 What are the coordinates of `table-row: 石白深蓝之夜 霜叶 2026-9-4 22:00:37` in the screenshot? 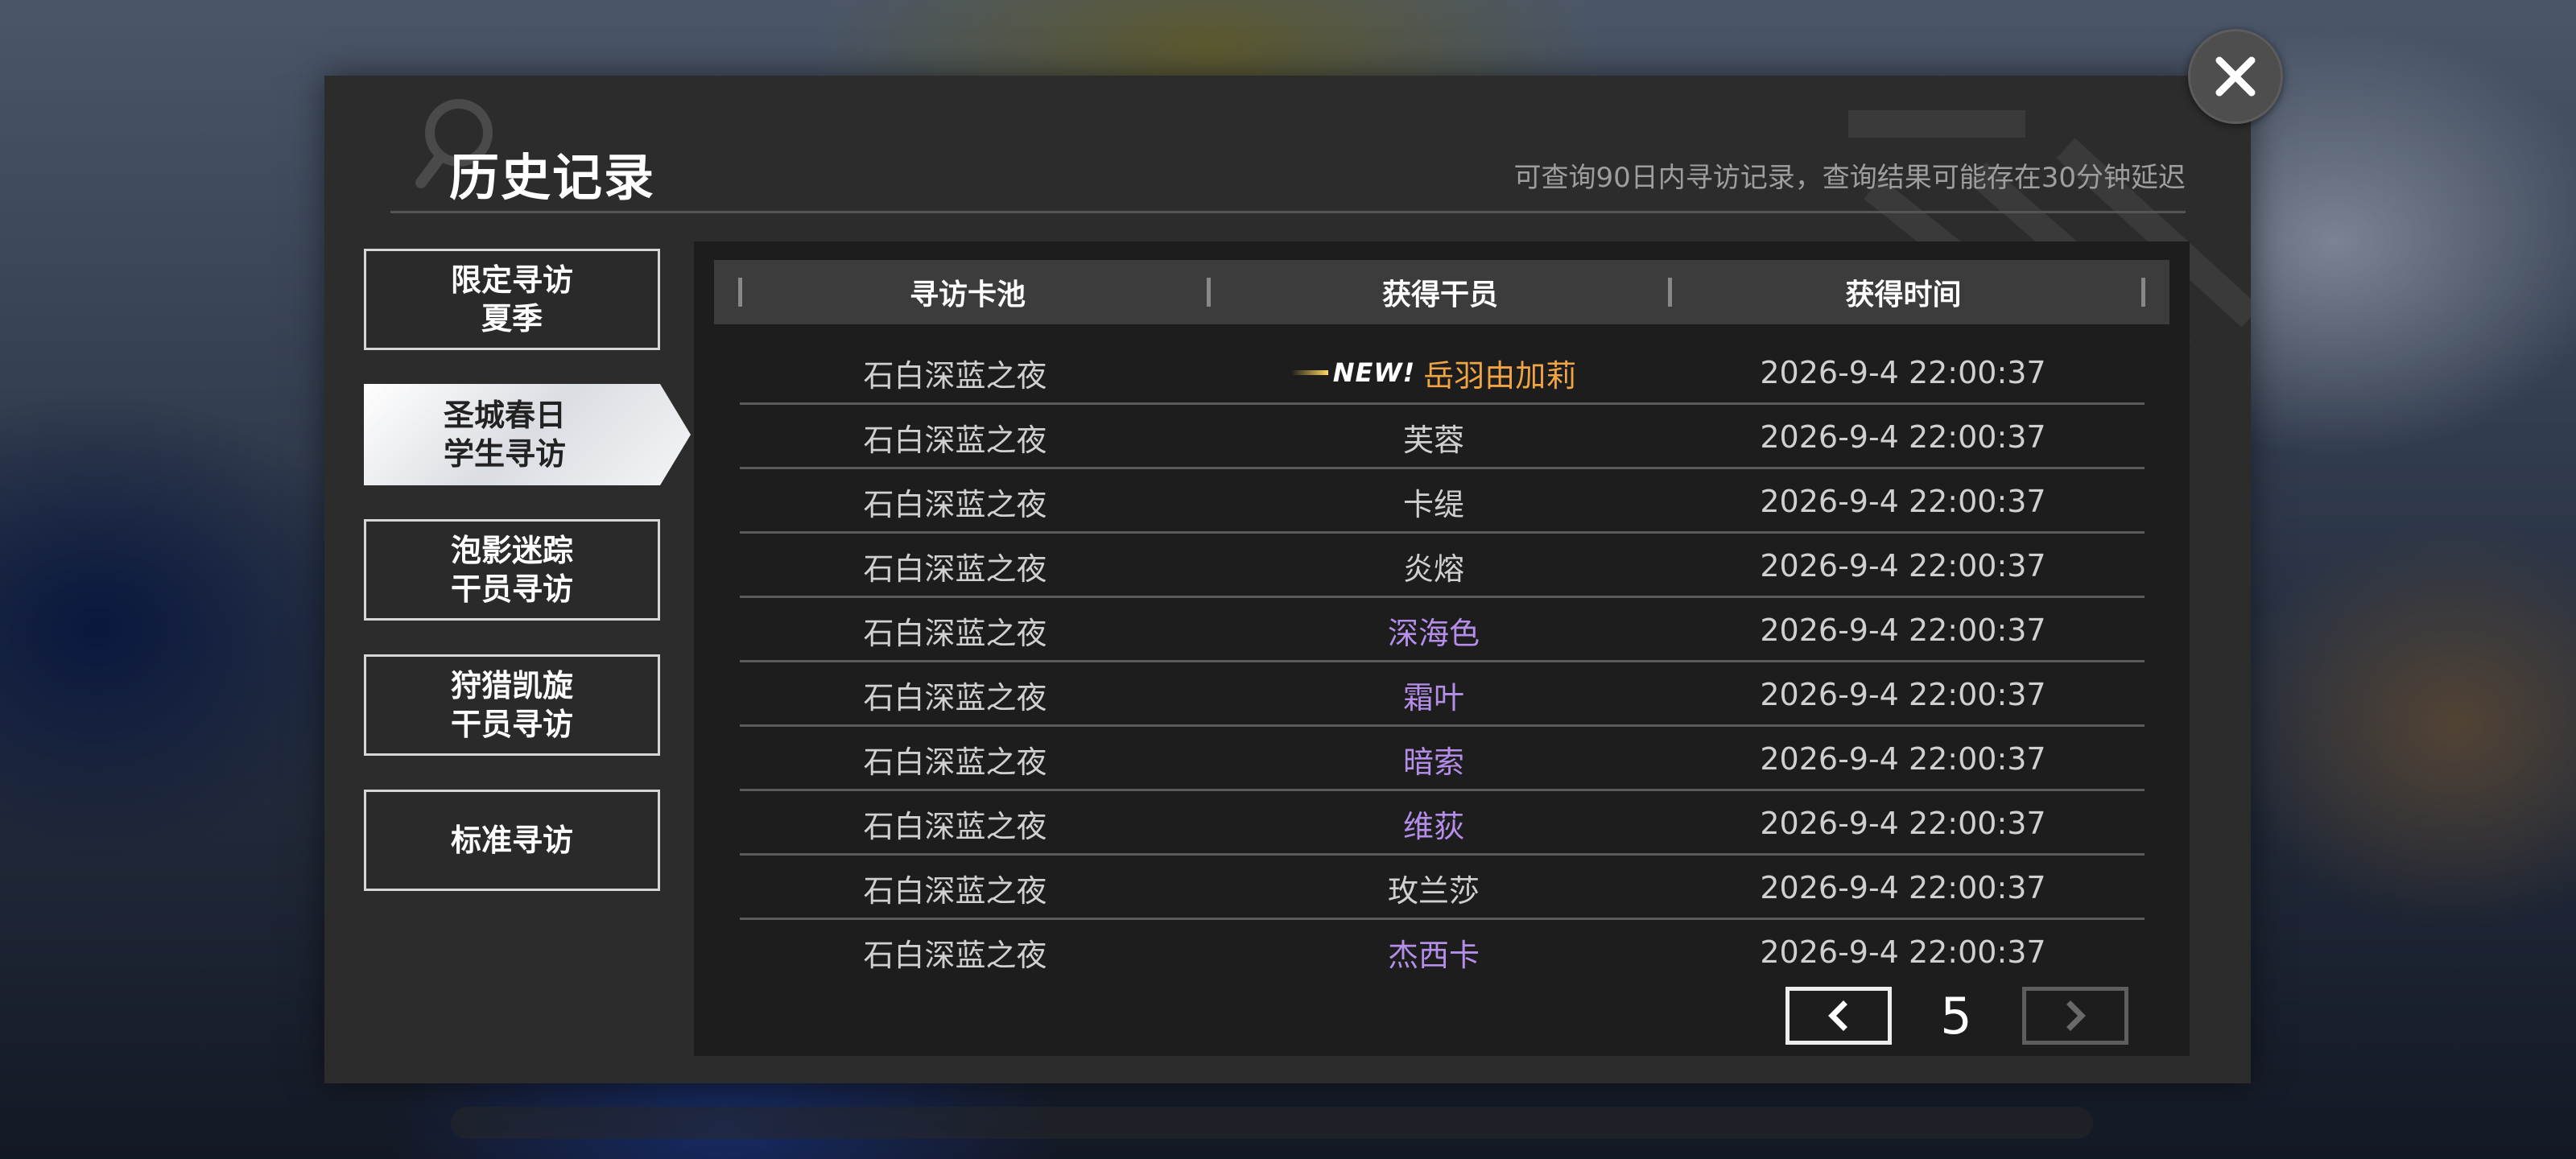 It's located at (1442, 694).